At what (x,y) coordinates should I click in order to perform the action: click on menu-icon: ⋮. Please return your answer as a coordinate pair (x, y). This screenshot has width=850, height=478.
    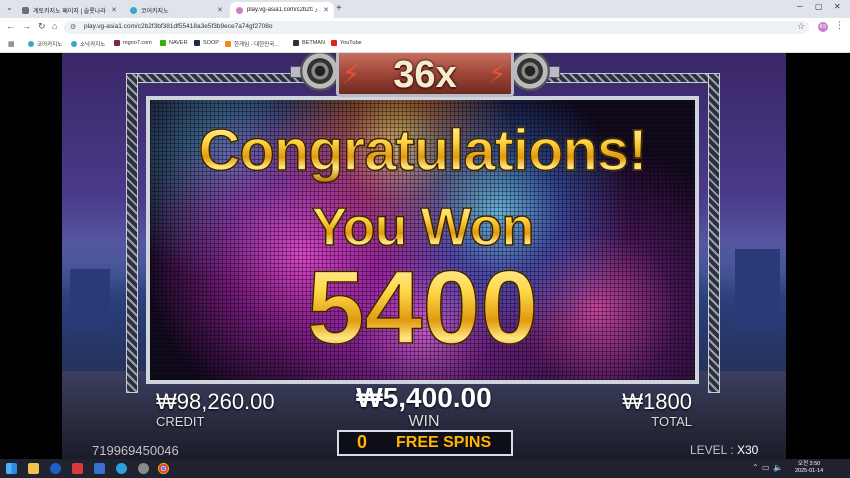
    Looking at the image, I should click on (839, 25).